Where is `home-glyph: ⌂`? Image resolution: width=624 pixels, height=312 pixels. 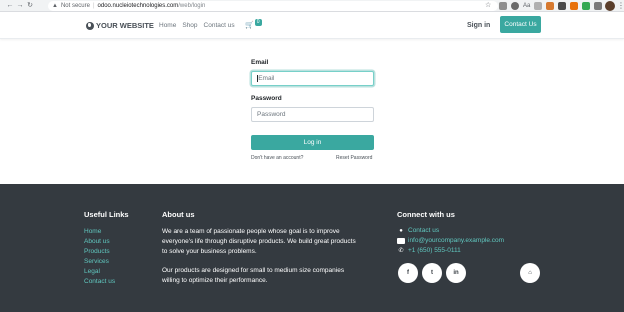
home-glyph: ⌂ is located at coordinates (530, 273).